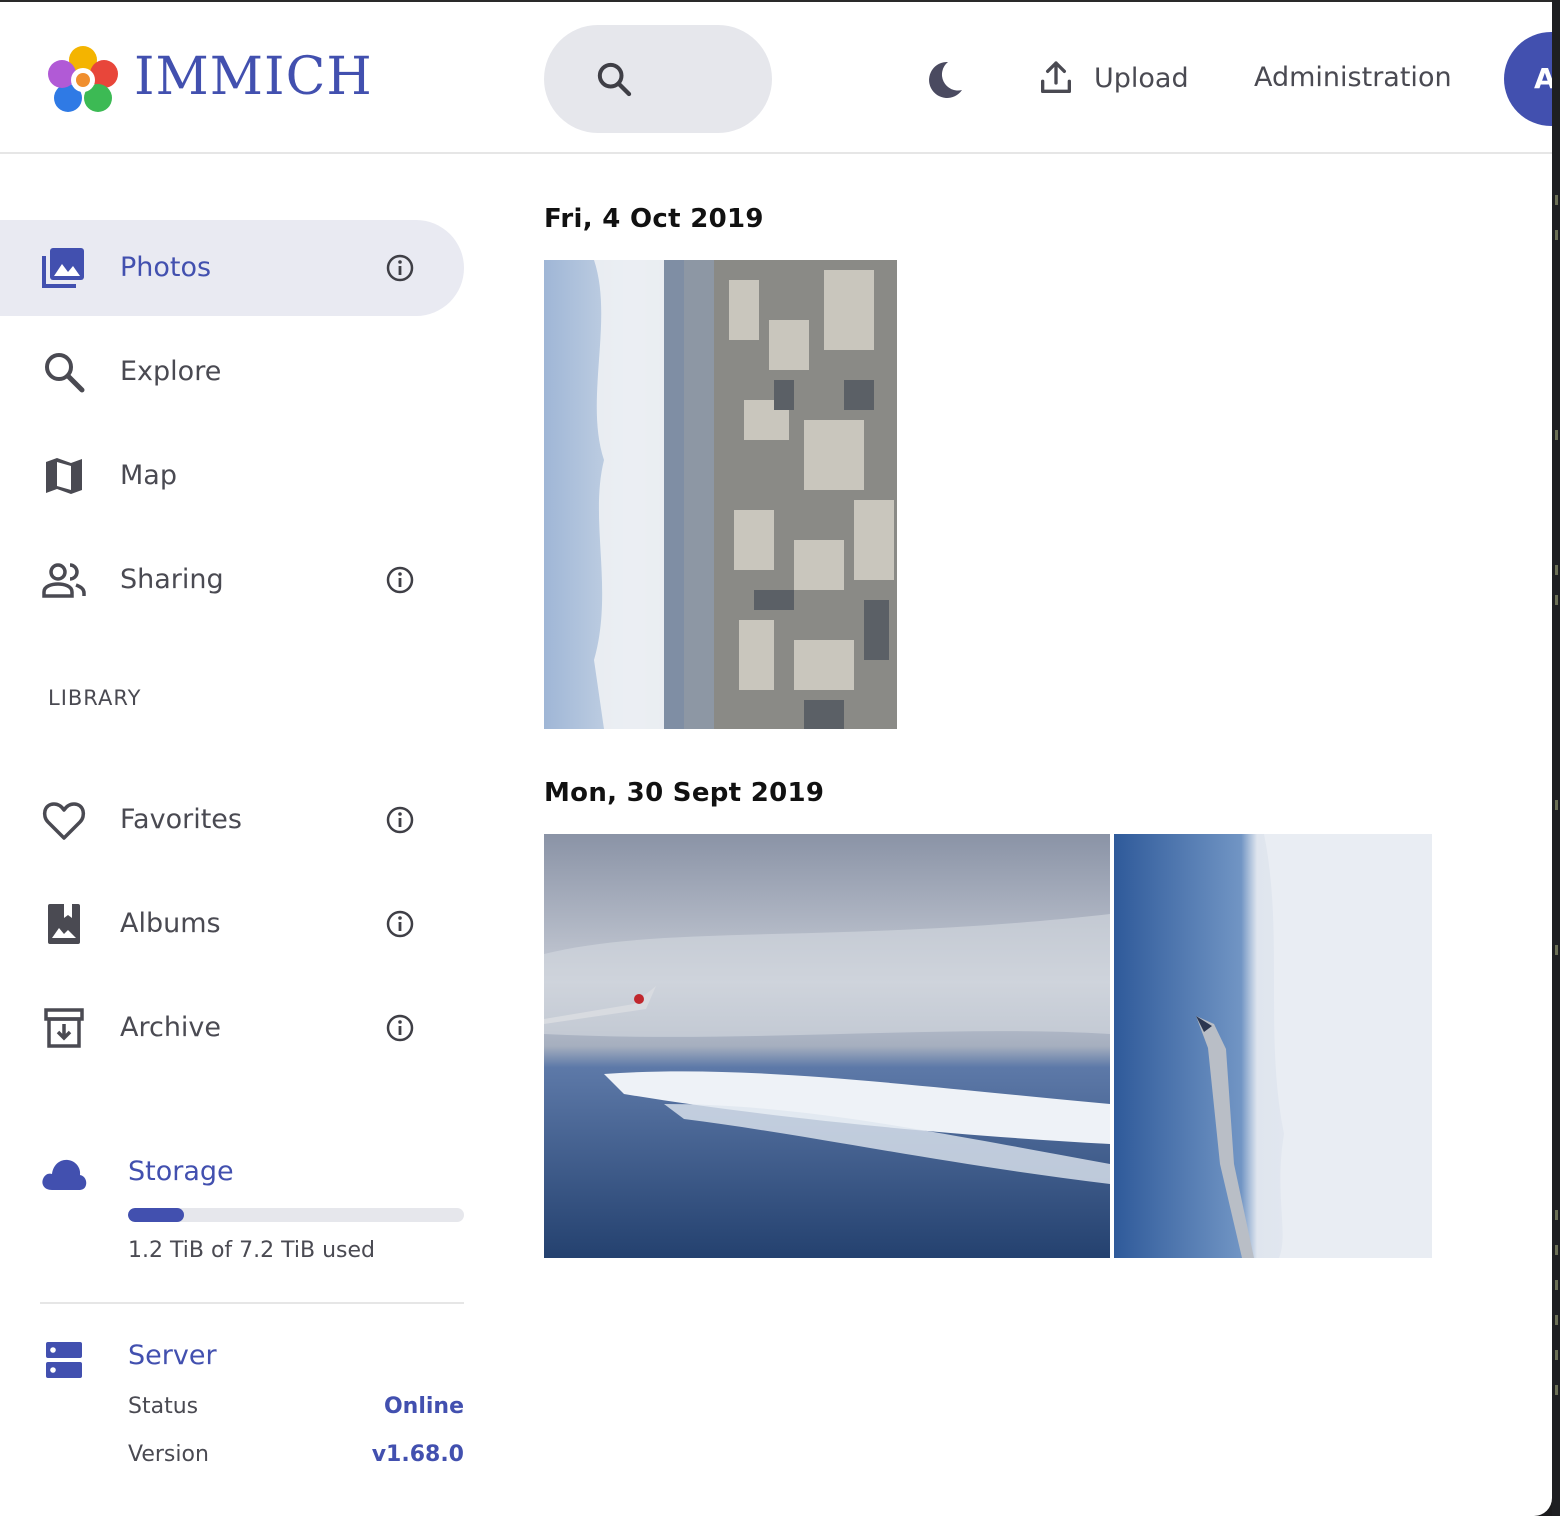 This screenshot has width=1560, height=1516. I want to click on sidebar-item-explore: Explore, so click(232, 372).